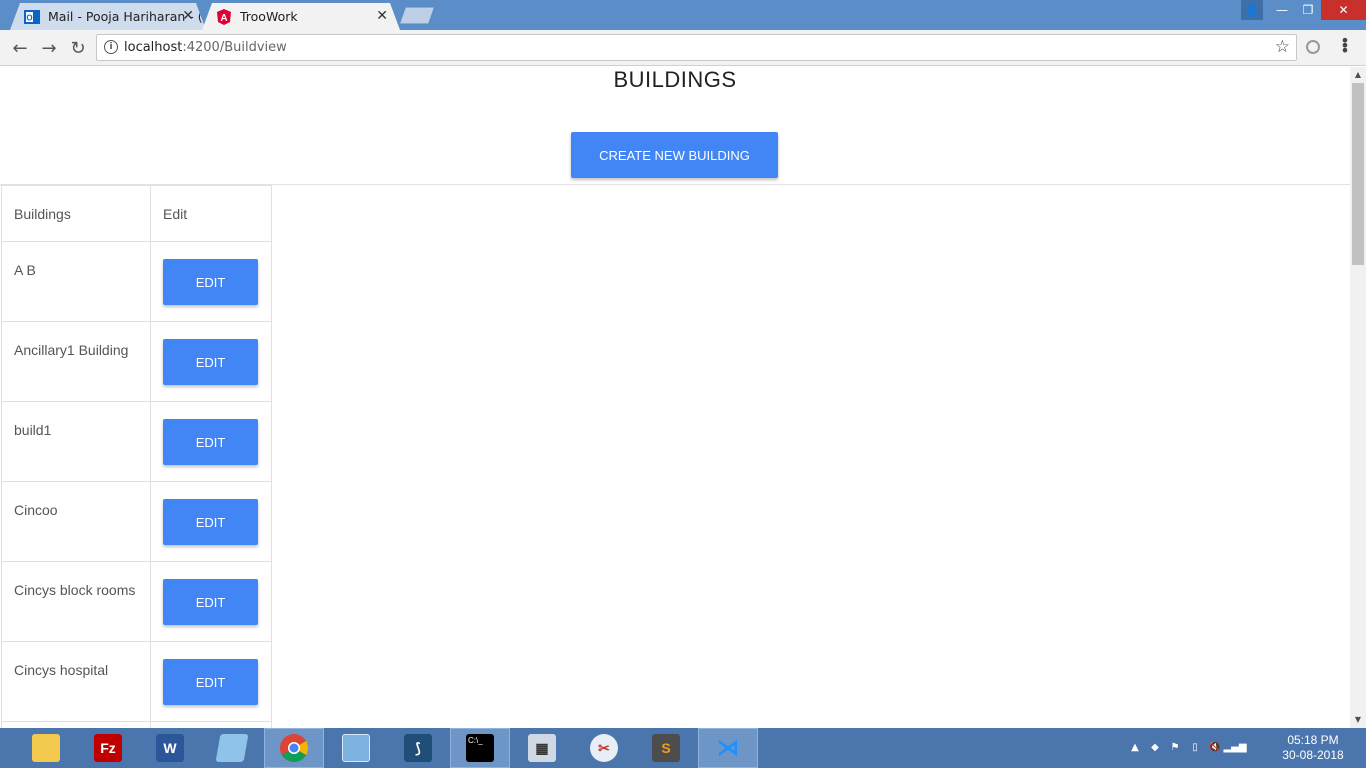  What do you see at coordinates (1175, 747) in the screenshot?
I see `tray-flag-icon: ⚑` at bounding box center [1175, 747].